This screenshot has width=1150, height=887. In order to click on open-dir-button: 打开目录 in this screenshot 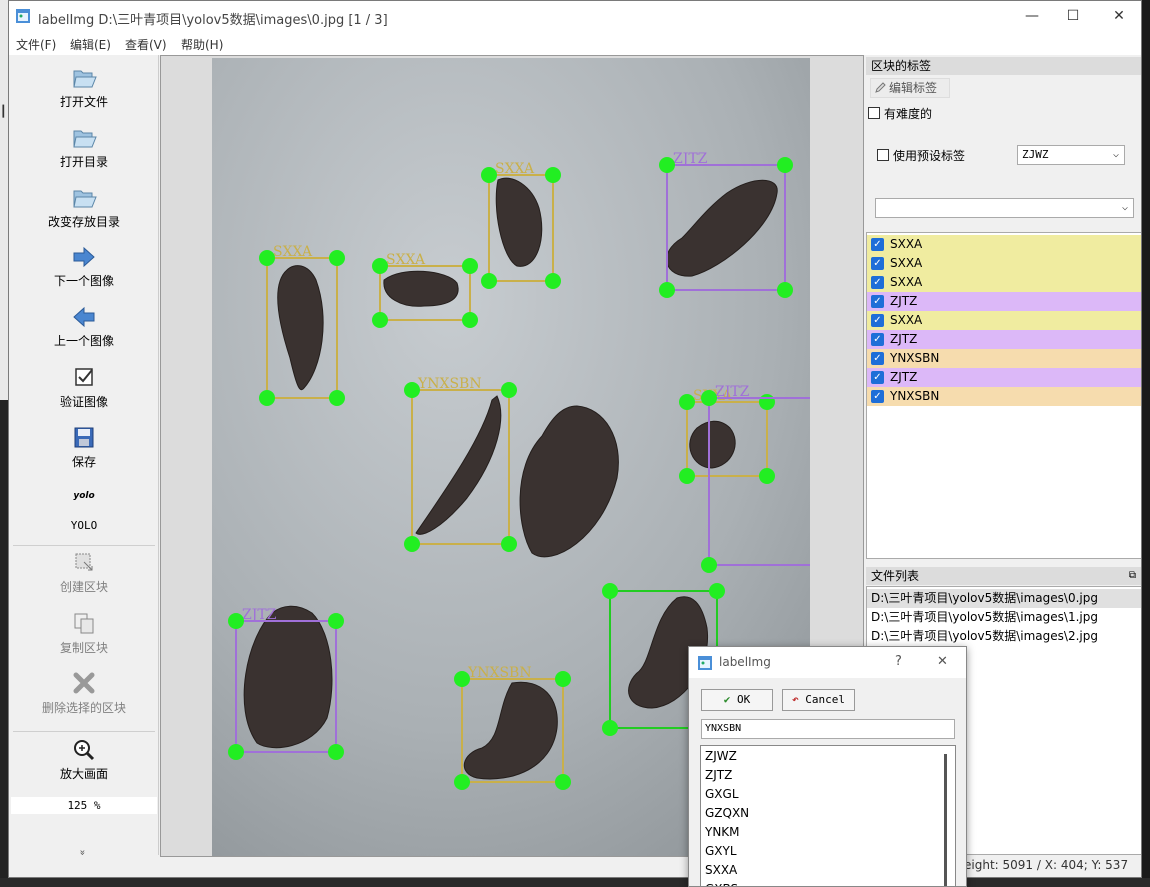, I will do `click(84, 147)`.